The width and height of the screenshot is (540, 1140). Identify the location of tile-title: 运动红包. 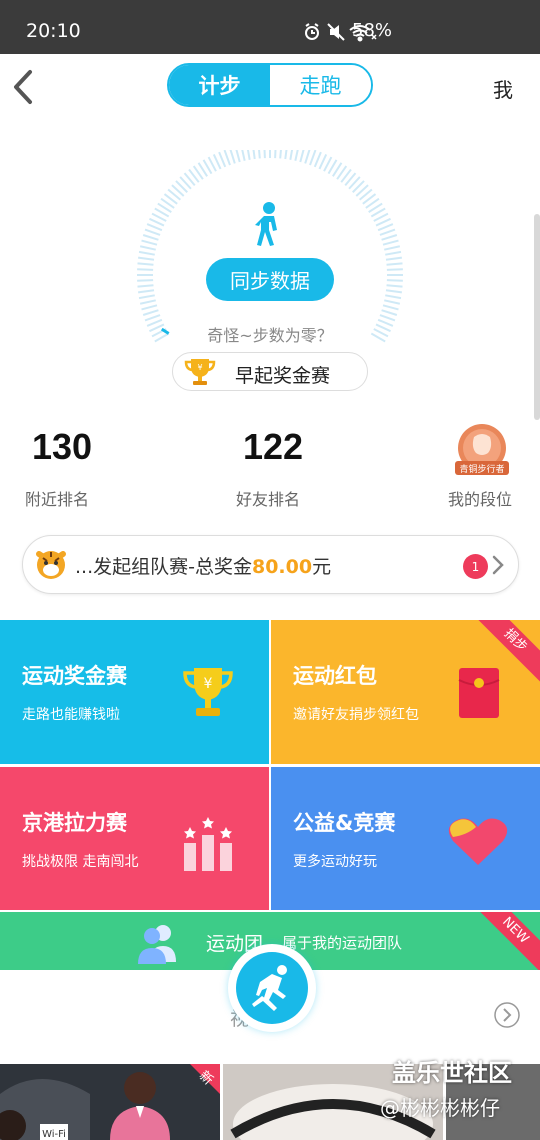
(335, 676).